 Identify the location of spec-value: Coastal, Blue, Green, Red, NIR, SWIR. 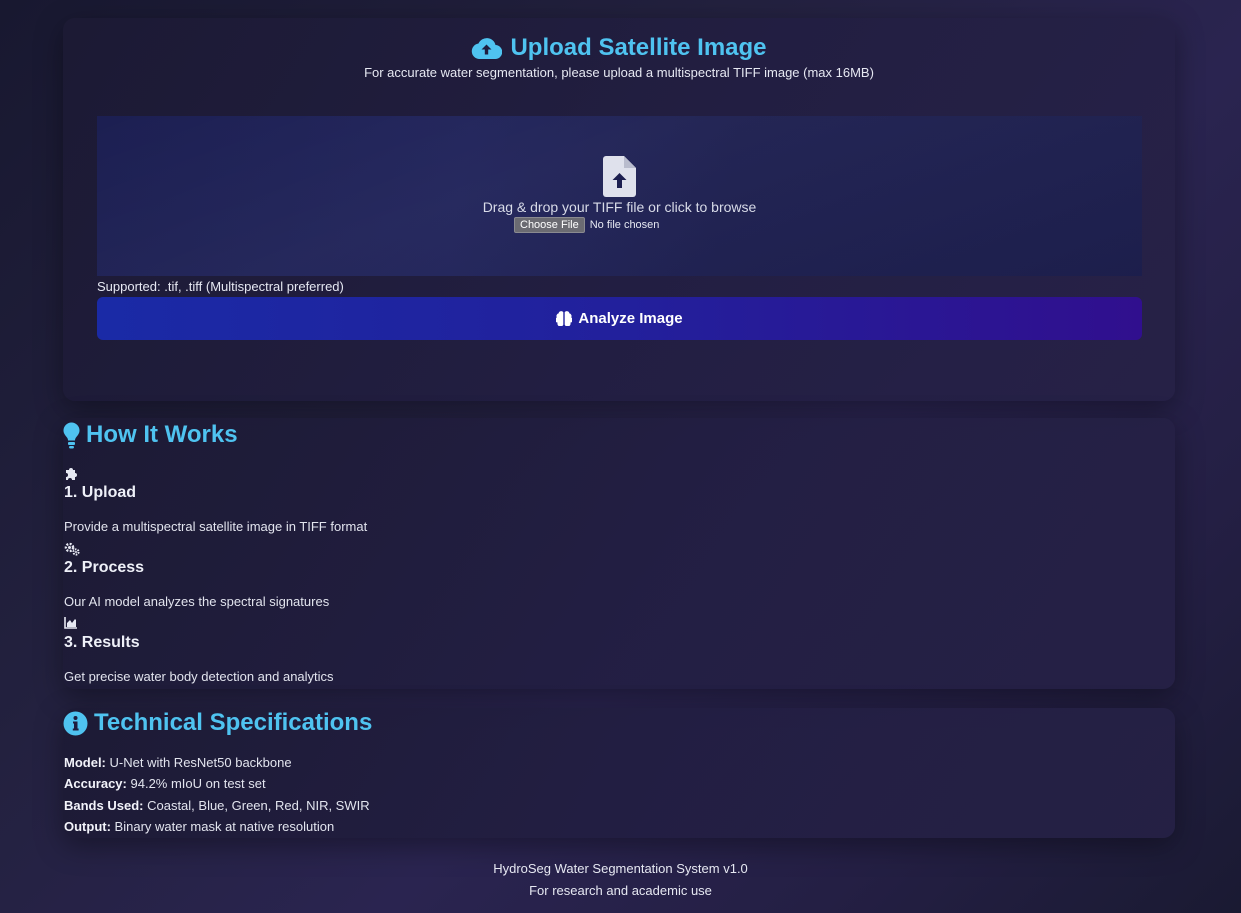
(258, 805).